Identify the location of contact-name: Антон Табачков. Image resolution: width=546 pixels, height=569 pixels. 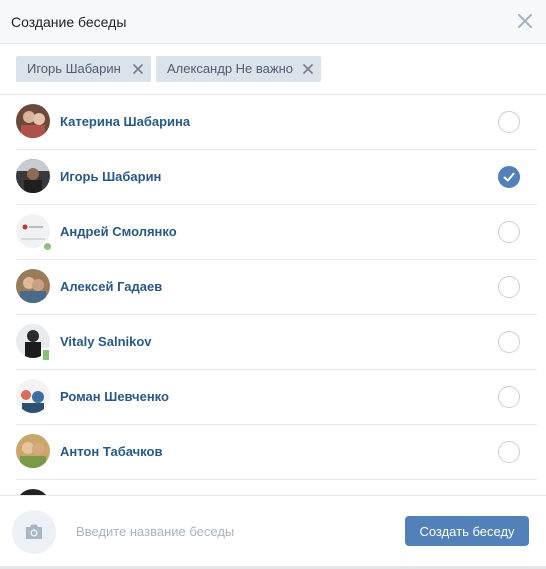
(111, 451).